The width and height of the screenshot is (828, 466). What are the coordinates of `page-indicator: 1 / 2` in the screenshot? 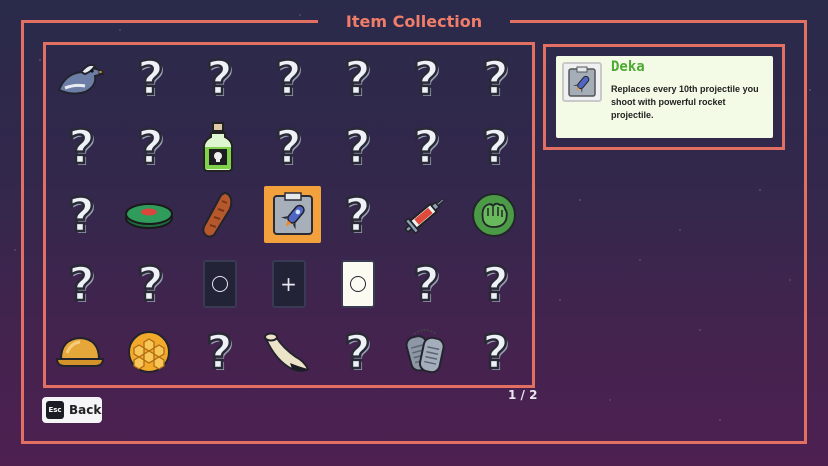 It's located at (523, 395).